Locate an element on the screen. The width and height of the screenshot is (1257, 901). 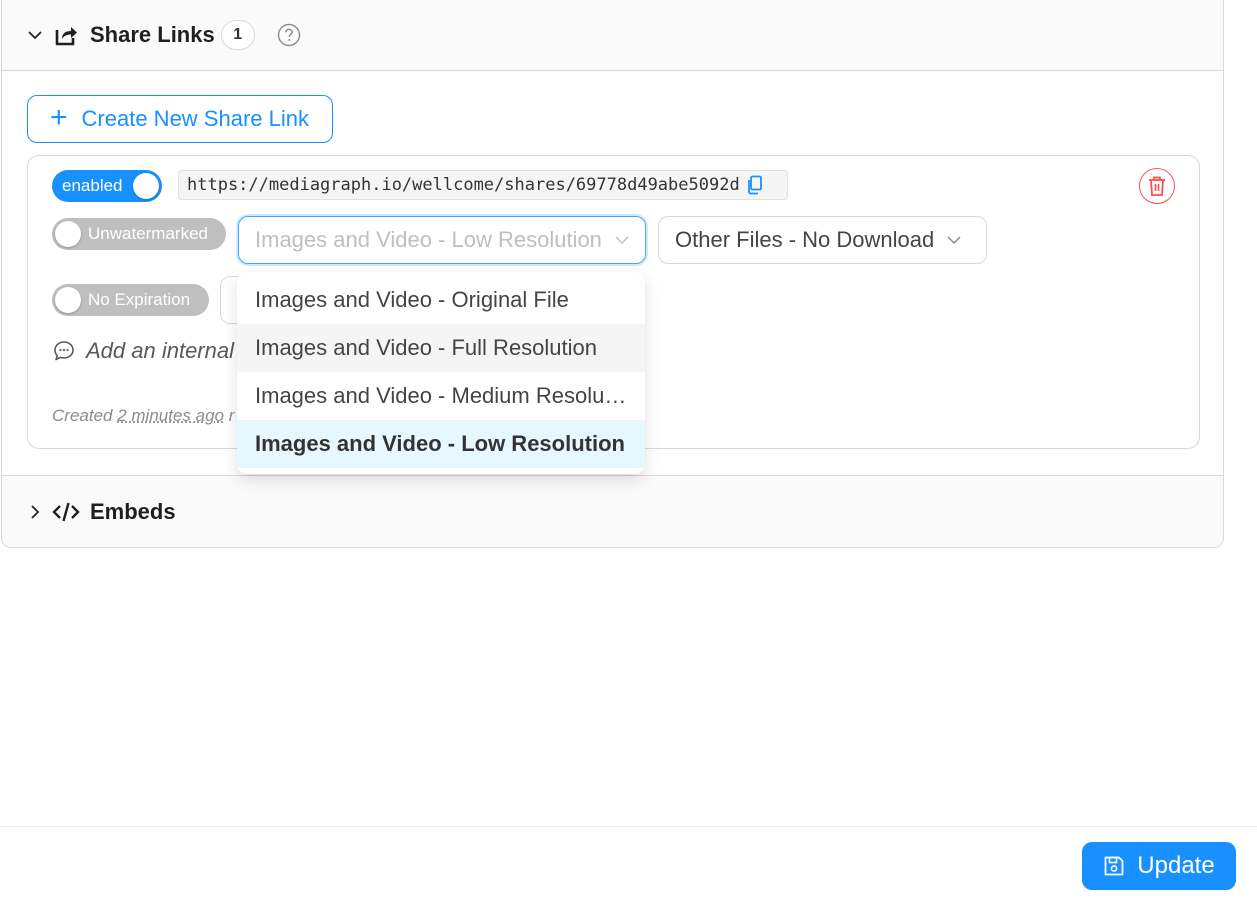
update-button: Update is located at coordinates (1159, 866).